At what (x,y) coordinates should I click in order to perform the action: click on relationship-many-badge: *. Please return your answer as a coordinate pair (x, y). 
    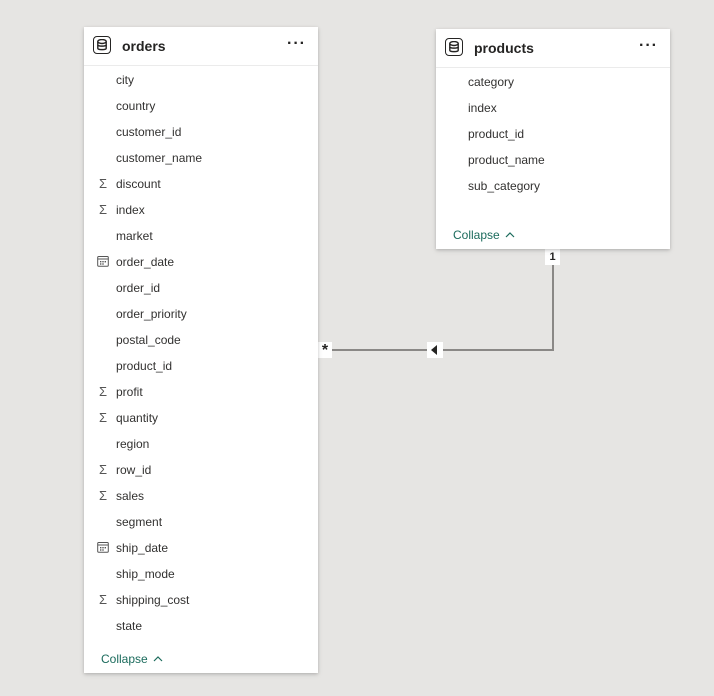
    Looking at the image, I should click on (325, 350).